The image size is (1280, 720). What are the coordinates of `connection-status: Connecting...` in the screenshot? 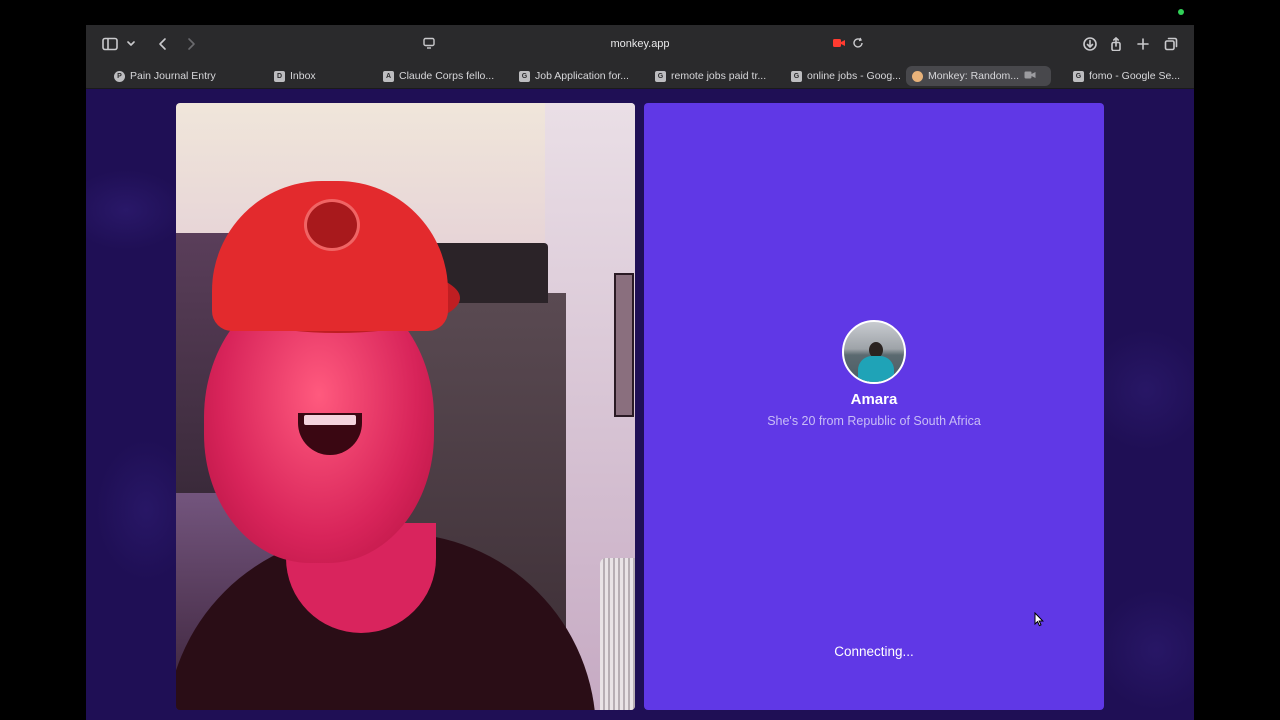 It's located at (874, 651).